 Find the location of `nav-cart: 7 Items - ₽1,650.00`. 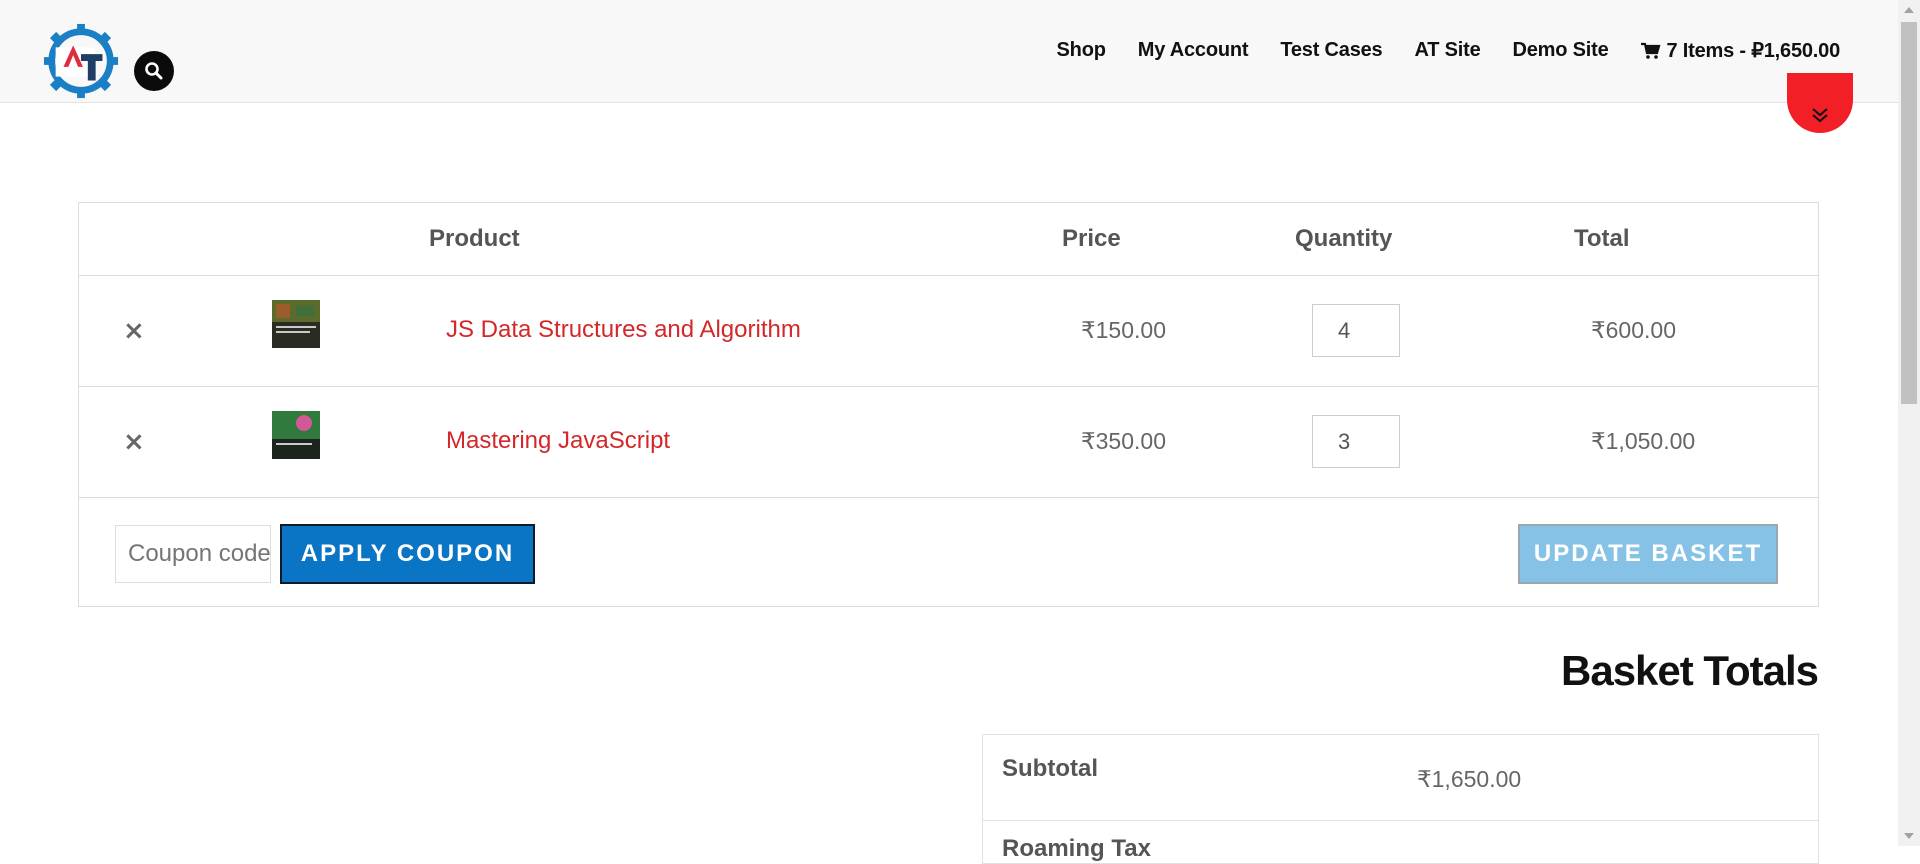

nav-cart: 7 Items - ₽1,650.00 is located at coordinates (1740, 50).